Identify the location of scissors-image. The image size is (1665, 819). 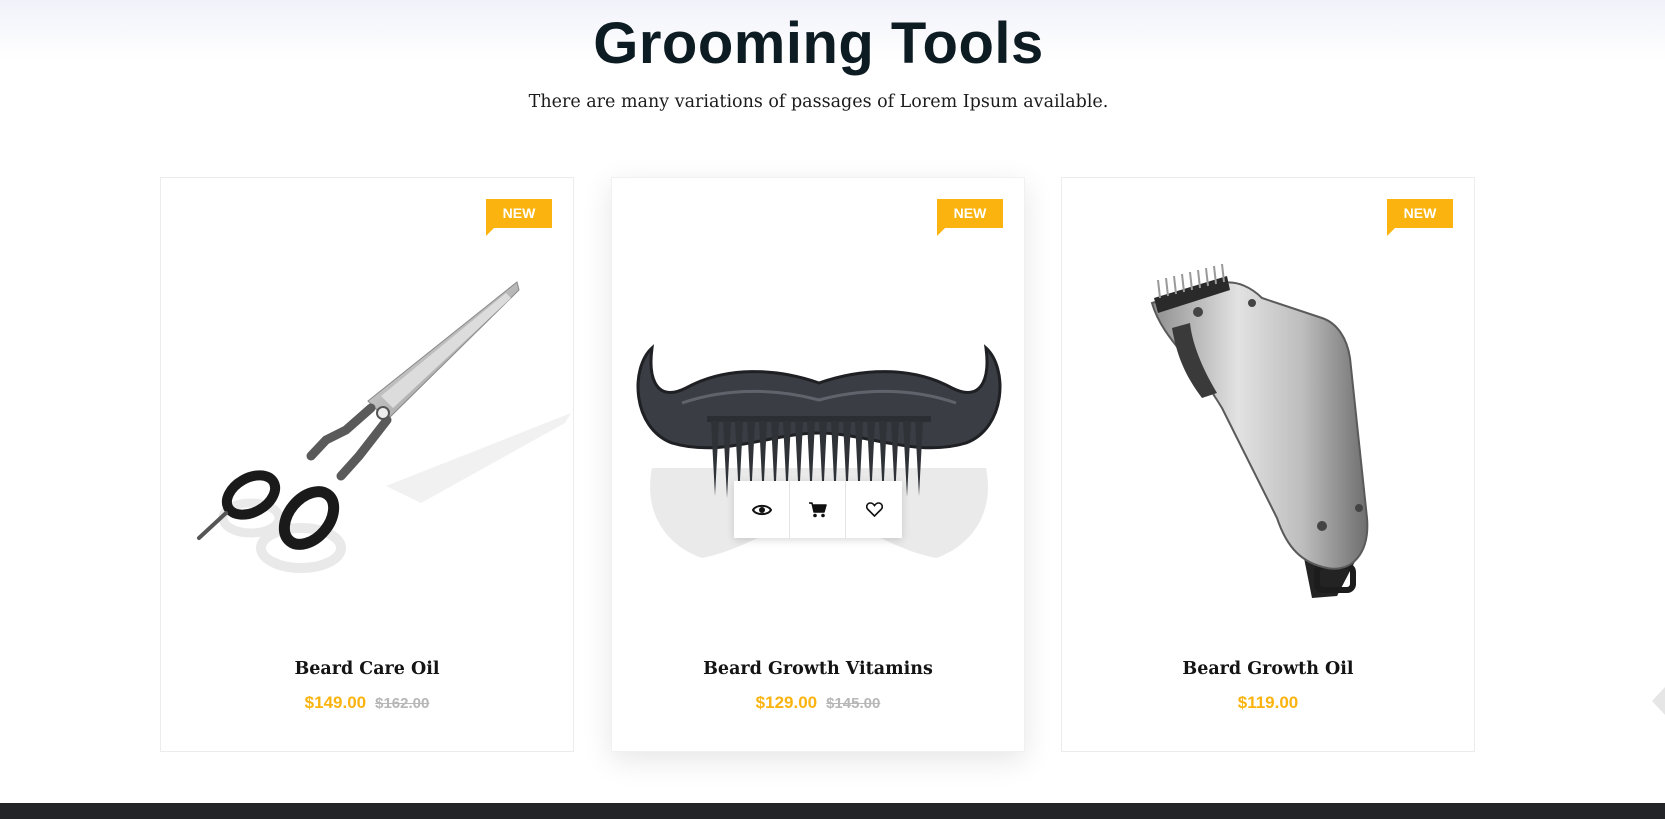
(368, 433).